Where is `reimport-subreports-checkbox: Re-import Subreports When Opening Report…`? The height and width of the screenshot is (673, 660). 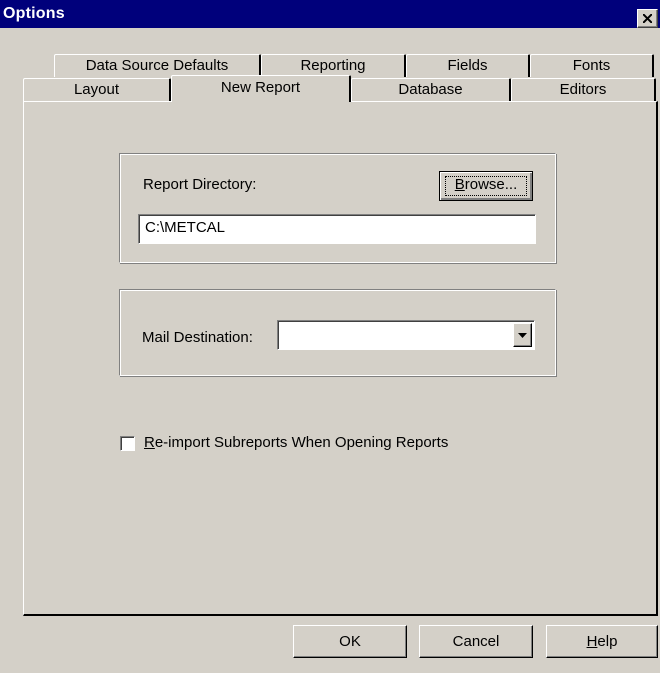 reimport-subreports-checkbox: Re-import Subreports When Opening Report… is located at coordinates (320, 444).